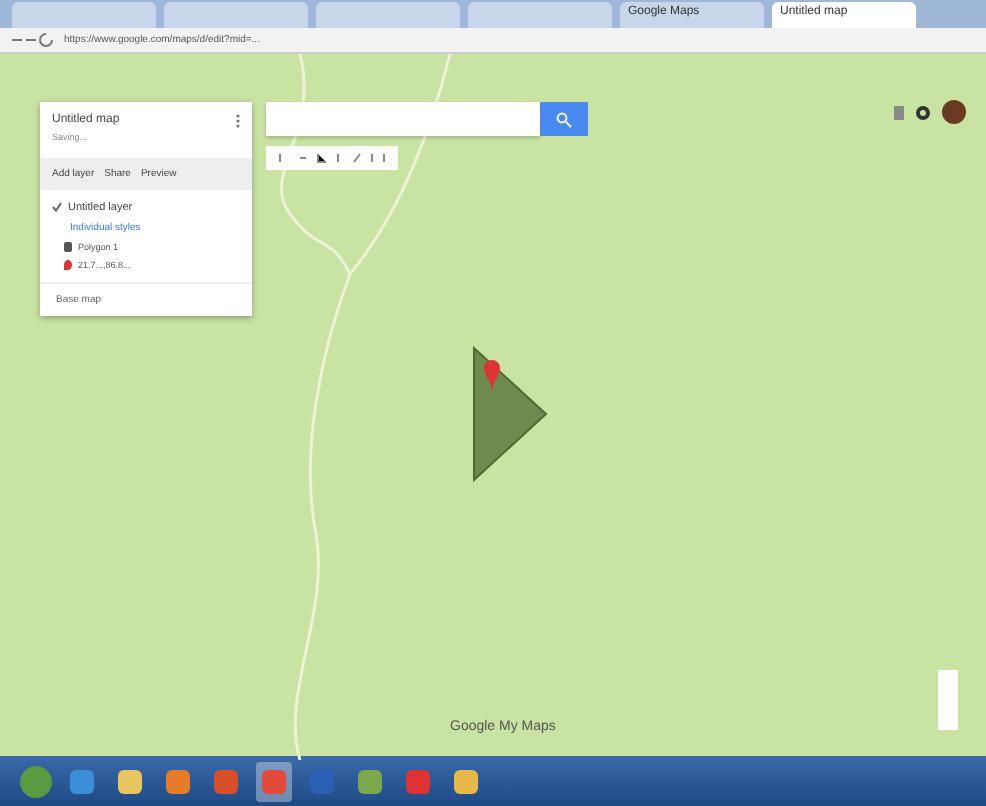 The height and width of the screenshot is (806, 986). I want to click on start-icon, so click(36, 781).